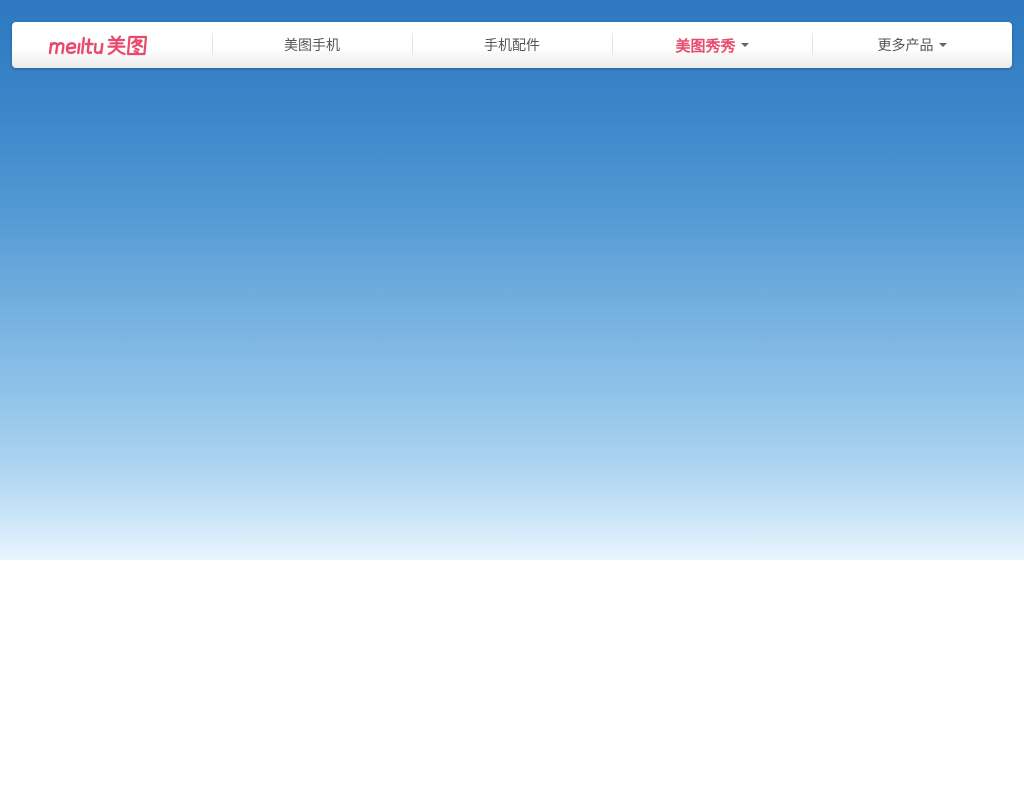  I want to click on nav-item-accessories: 手机配件, so click(512, 45).